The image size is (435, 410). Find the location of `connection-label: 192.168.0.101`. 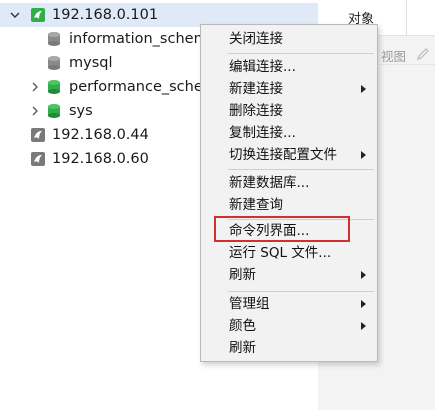

connection-label: 192.168.0.101 is located at coordinates (105, 15).